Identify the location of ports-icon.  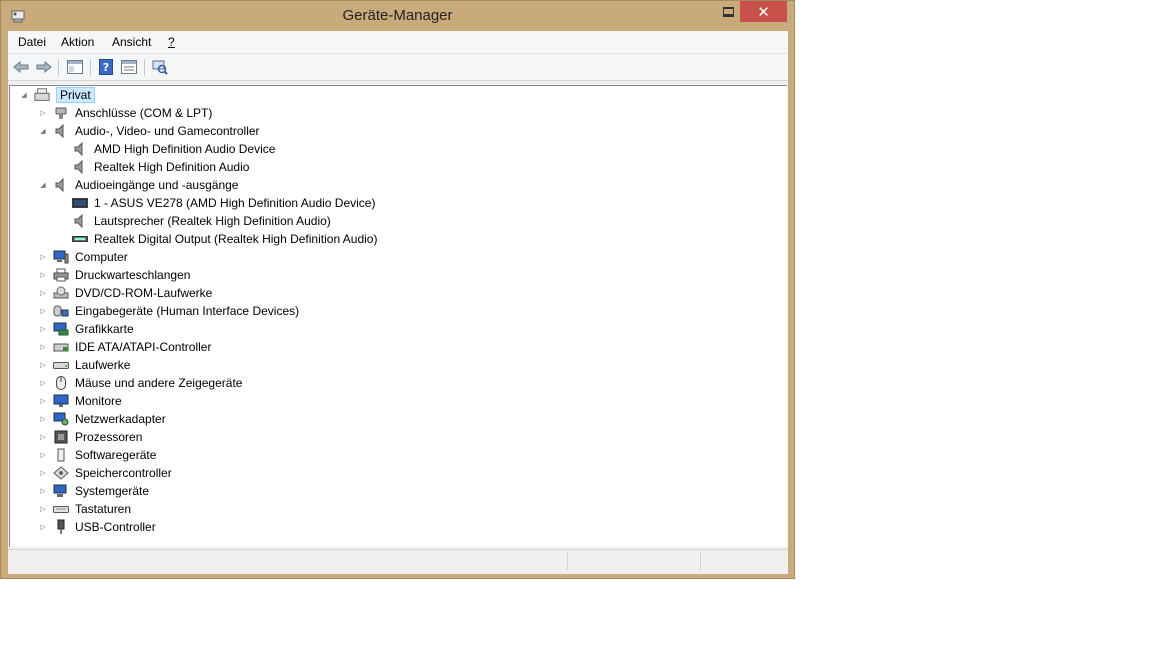
(61, 113).